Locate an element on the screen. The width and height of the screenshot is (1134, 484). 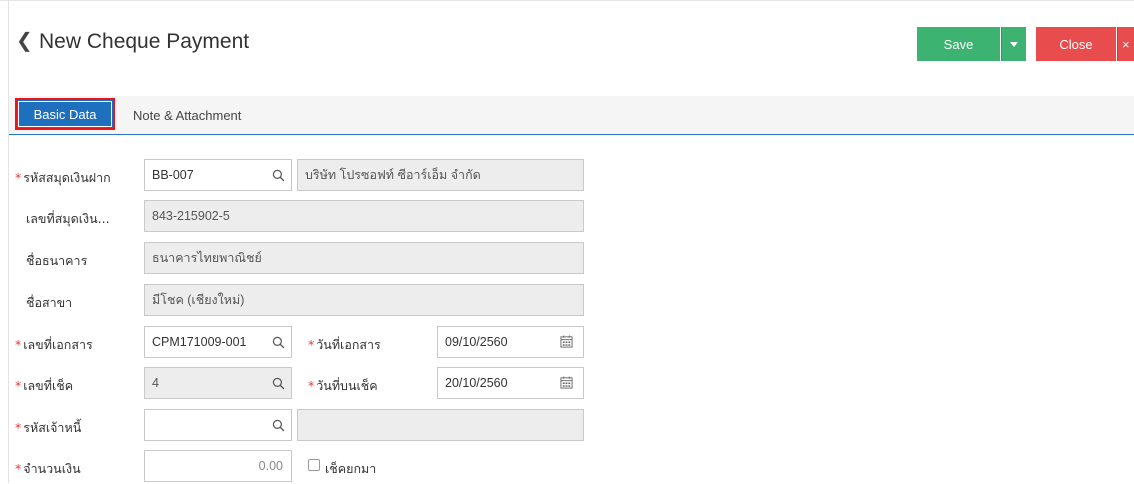
passbook-no-value: 843-215902-5 is located at coordinates (191, 216).